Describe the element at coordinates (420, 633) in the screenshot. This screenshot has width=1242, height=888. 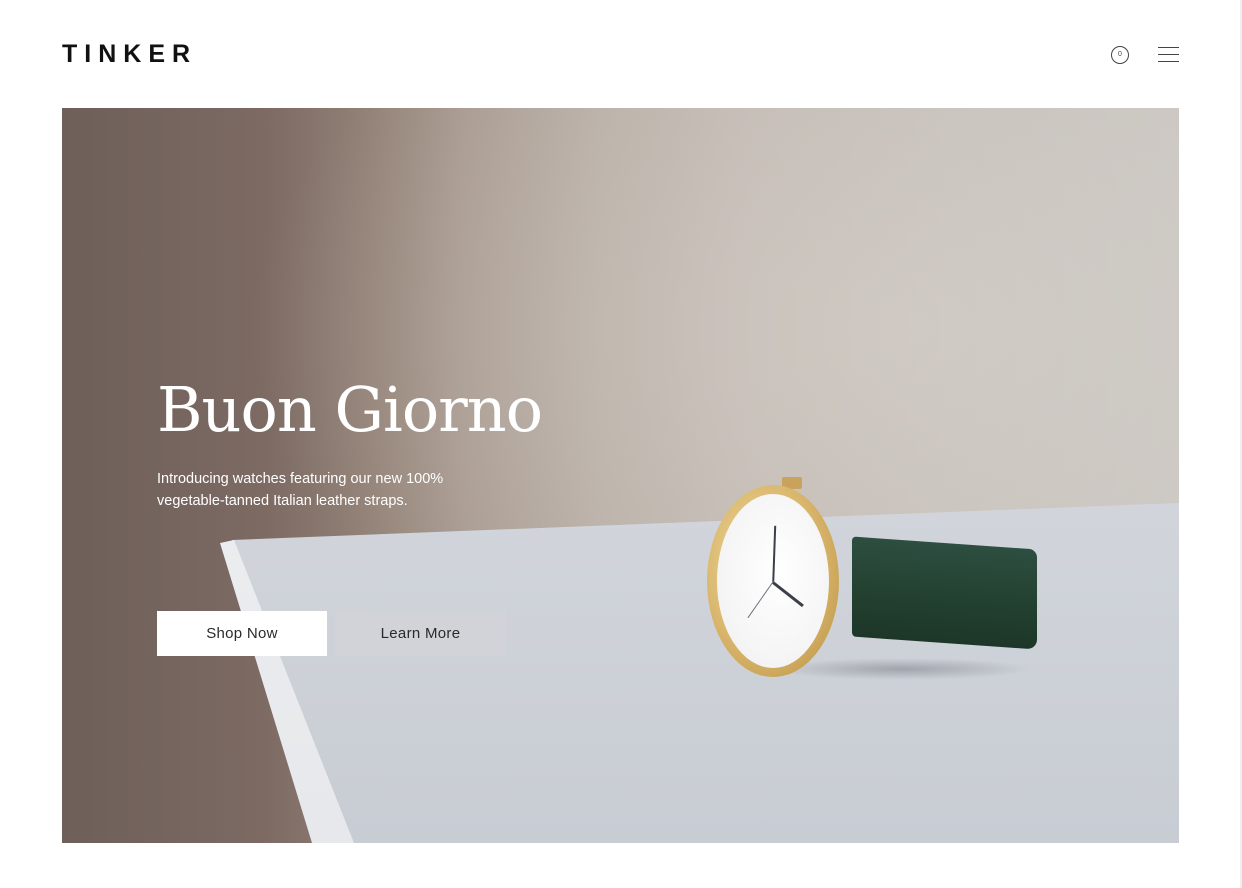
I see `learn-more-button: Learn More` at that location.